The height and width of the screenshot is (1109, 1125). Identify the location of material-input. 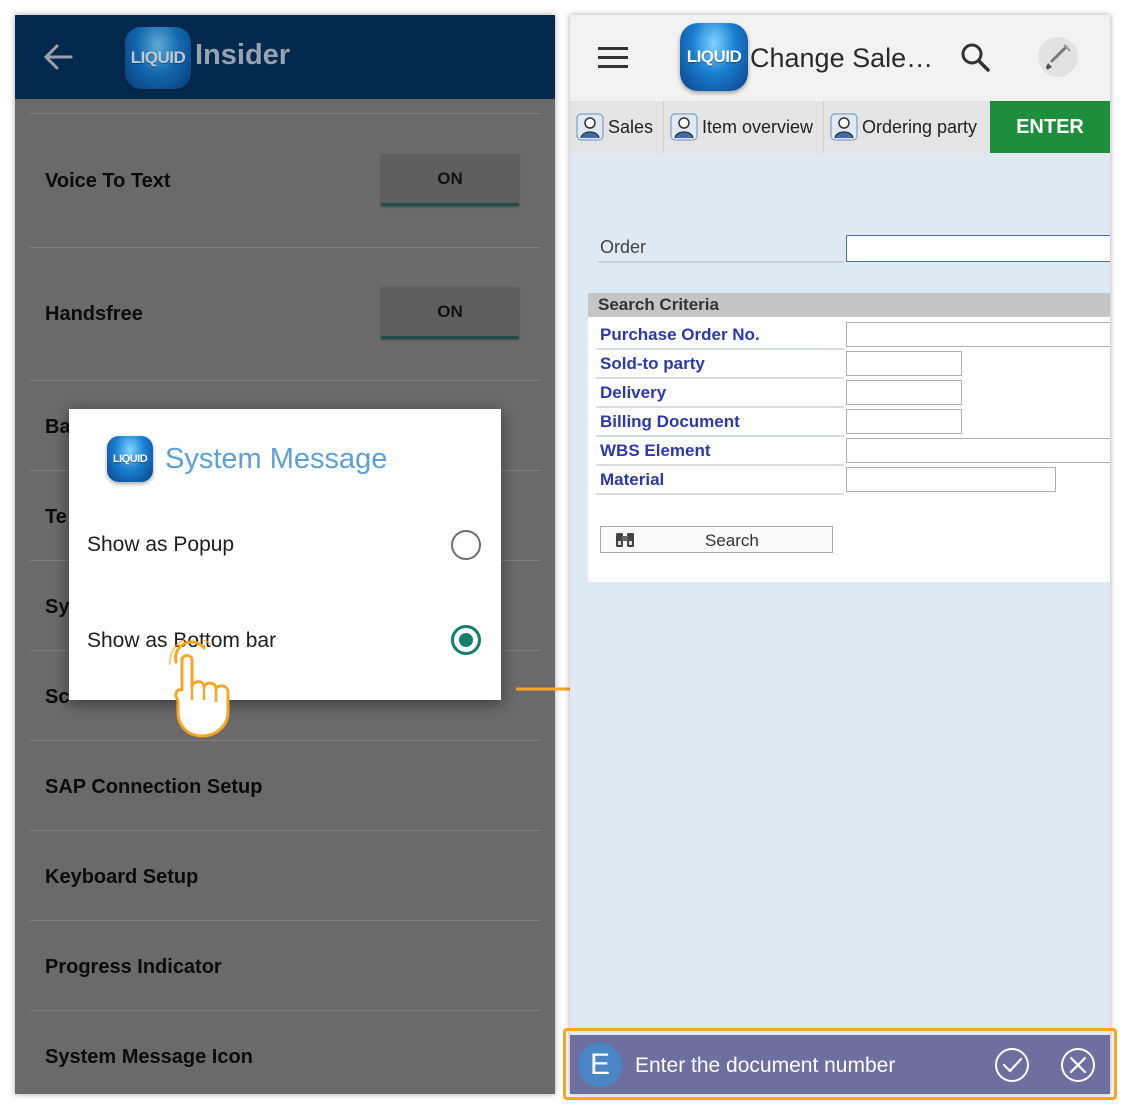
(951, 479).